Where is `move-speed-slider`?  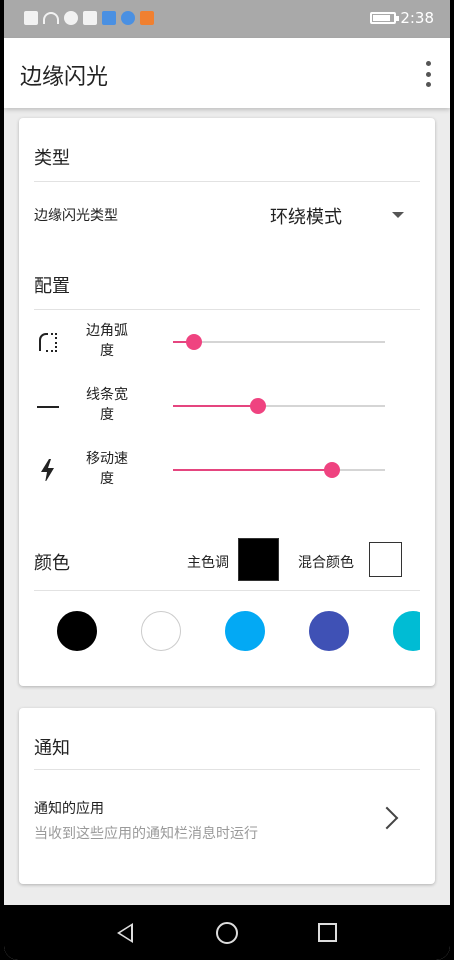 move-speed-slider is located at coordinates (279, 470).